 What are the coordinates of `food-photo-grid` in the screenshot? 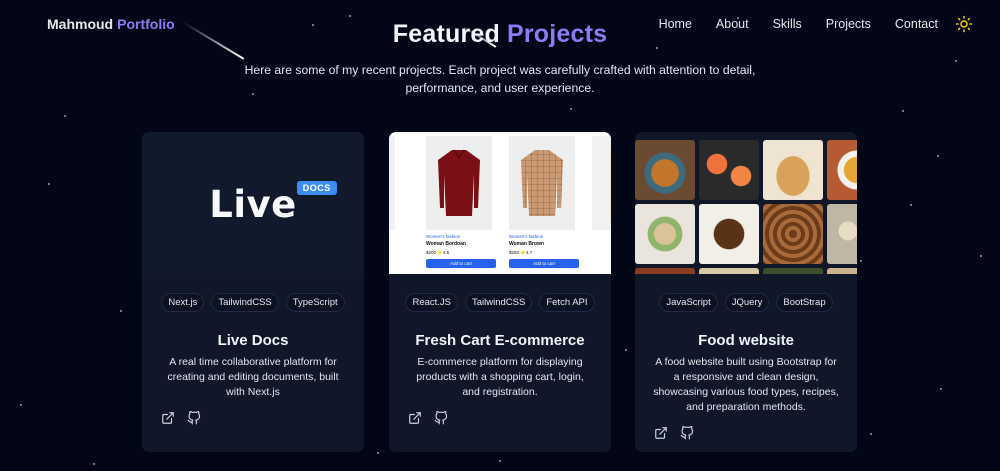 It's located at (746, 207).